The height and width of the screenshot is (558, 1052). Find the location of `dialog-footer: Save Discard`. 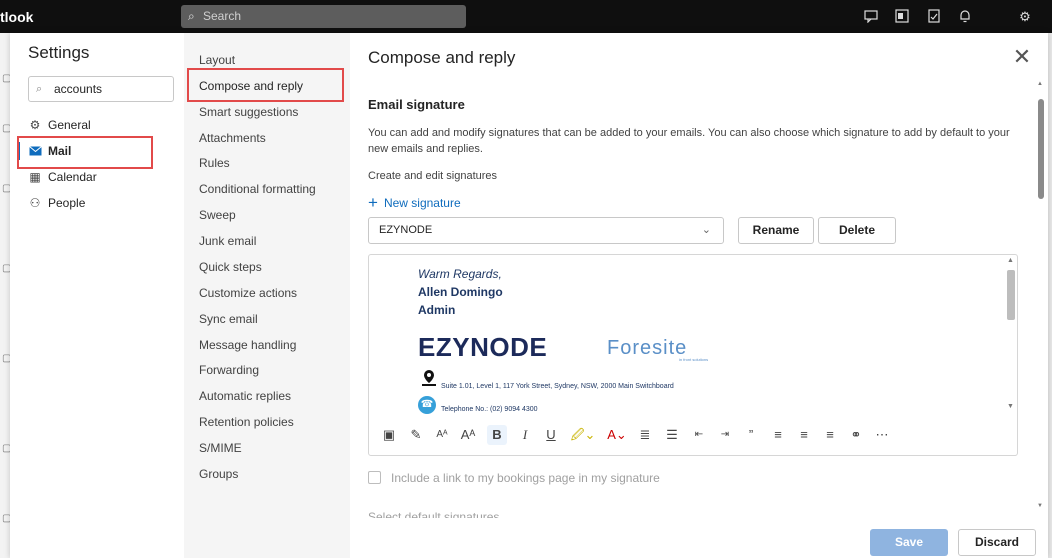

dialog-footer: Save Discard is located at coordinates (699, 540).